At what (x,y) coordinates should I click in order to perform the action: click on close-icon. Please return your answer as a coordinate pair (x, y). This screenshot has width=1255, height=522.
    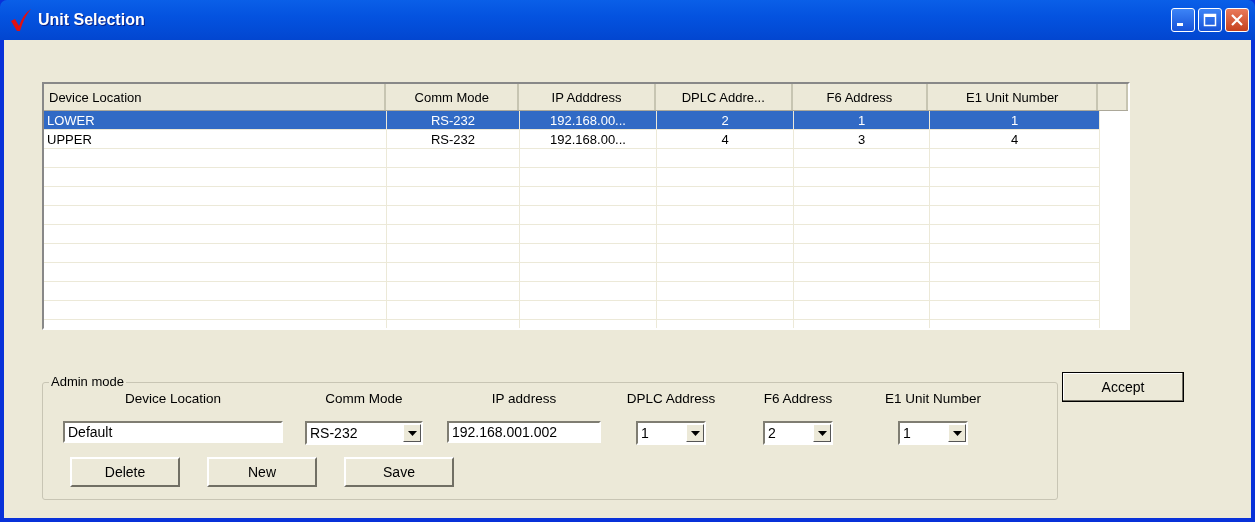
    Looking at the image, I should click on (1237, 20).